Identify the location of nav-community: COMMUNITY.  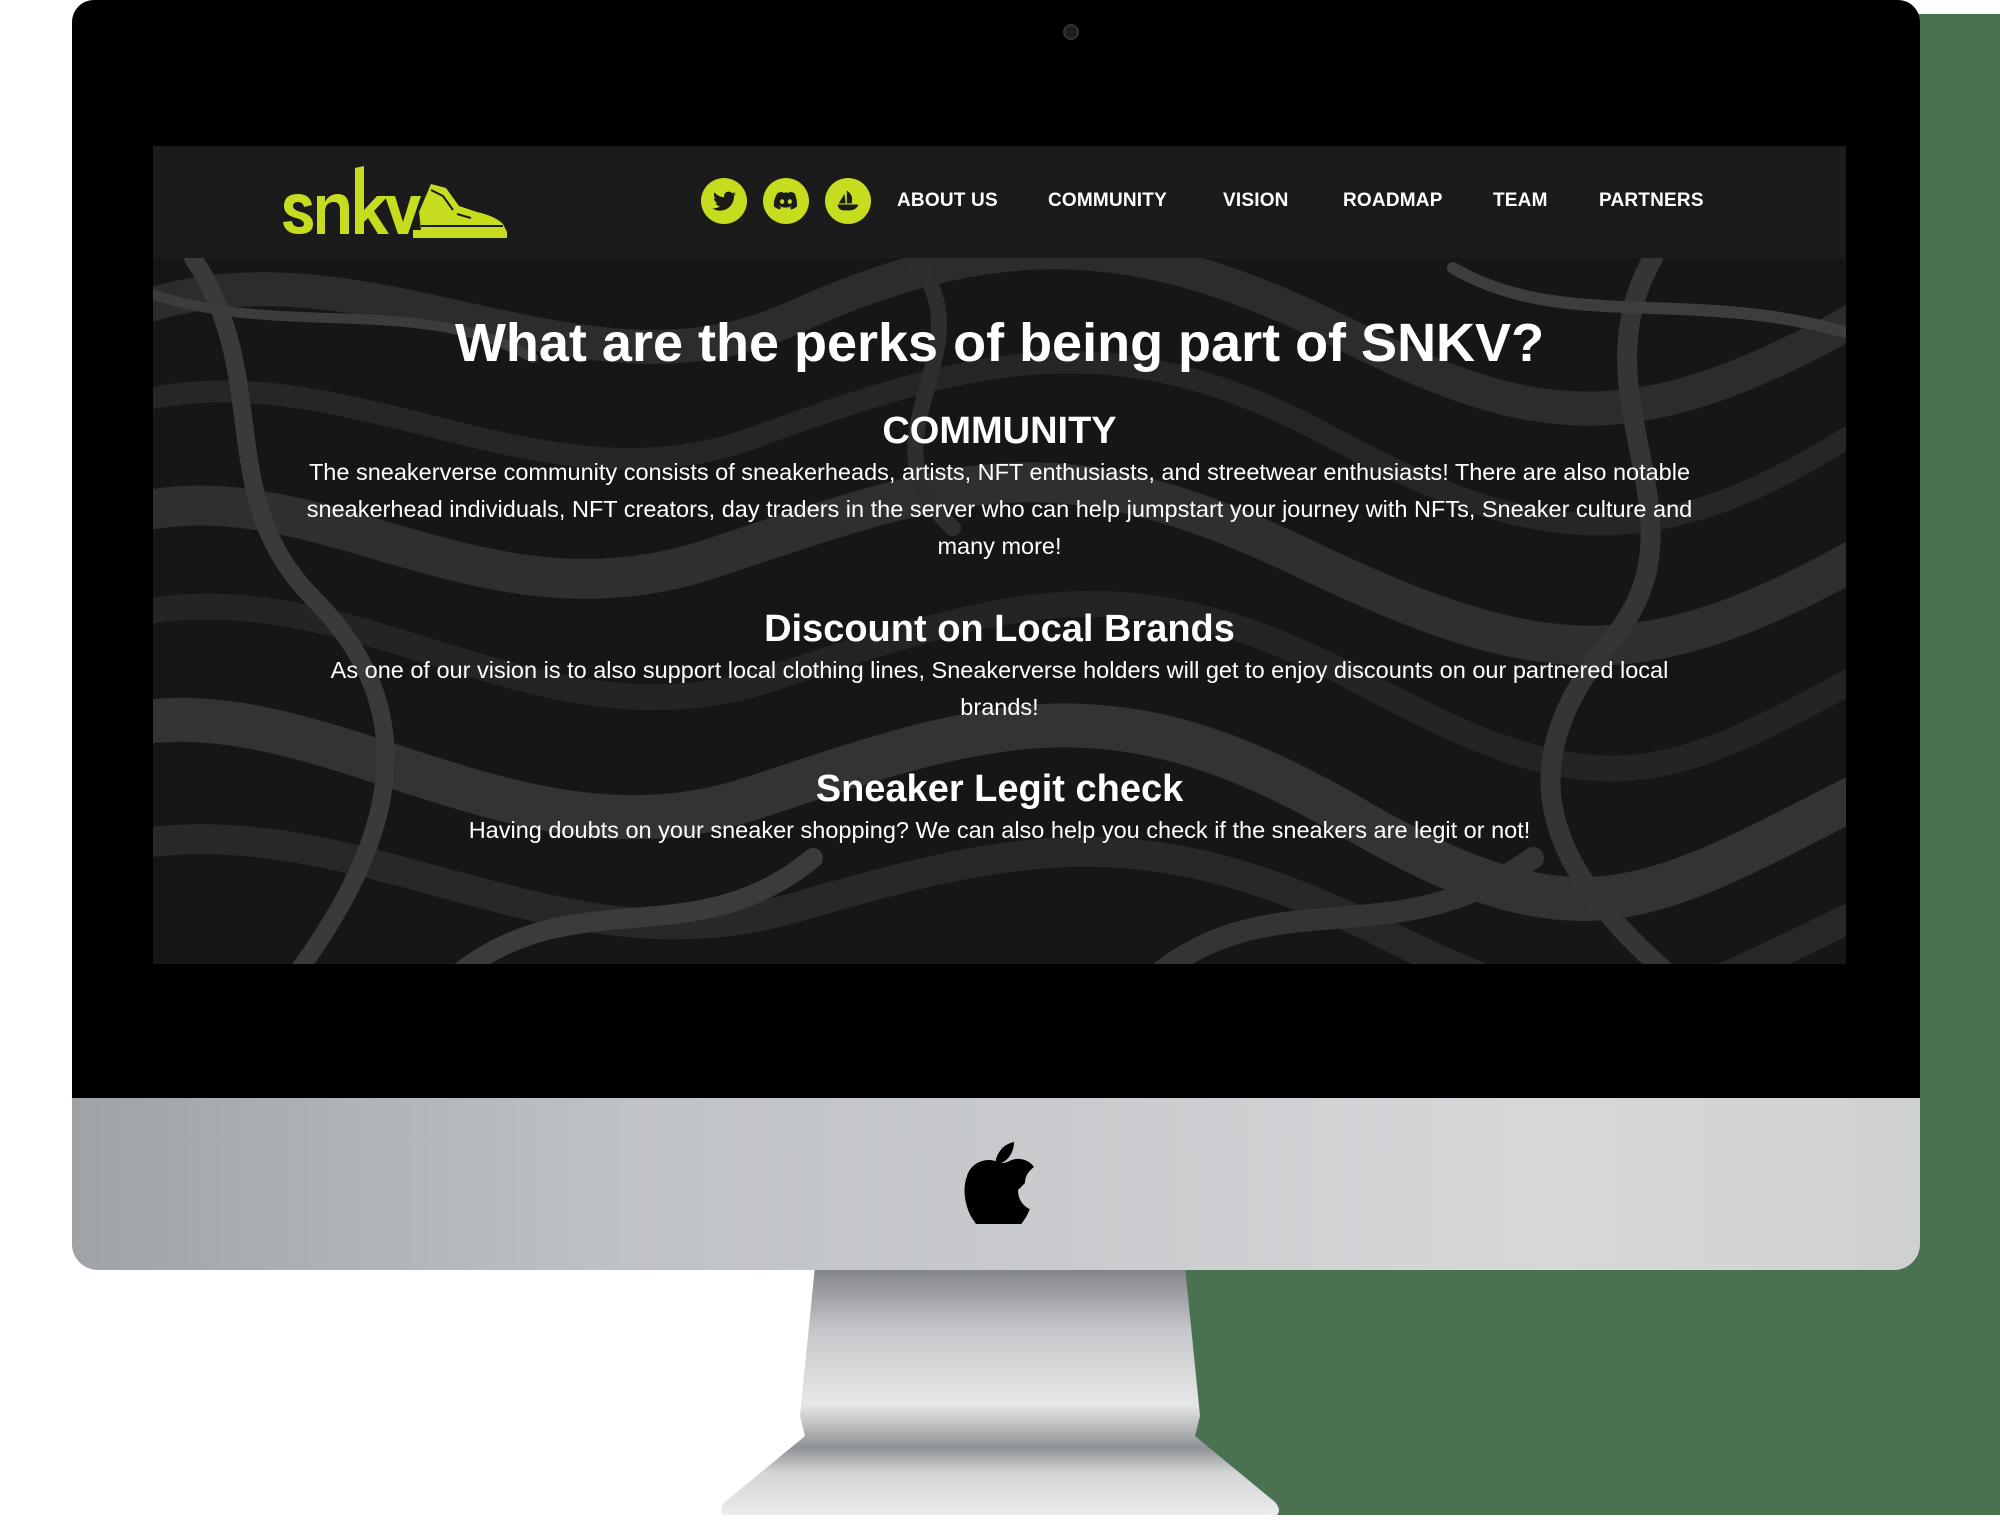
(1107, 201).